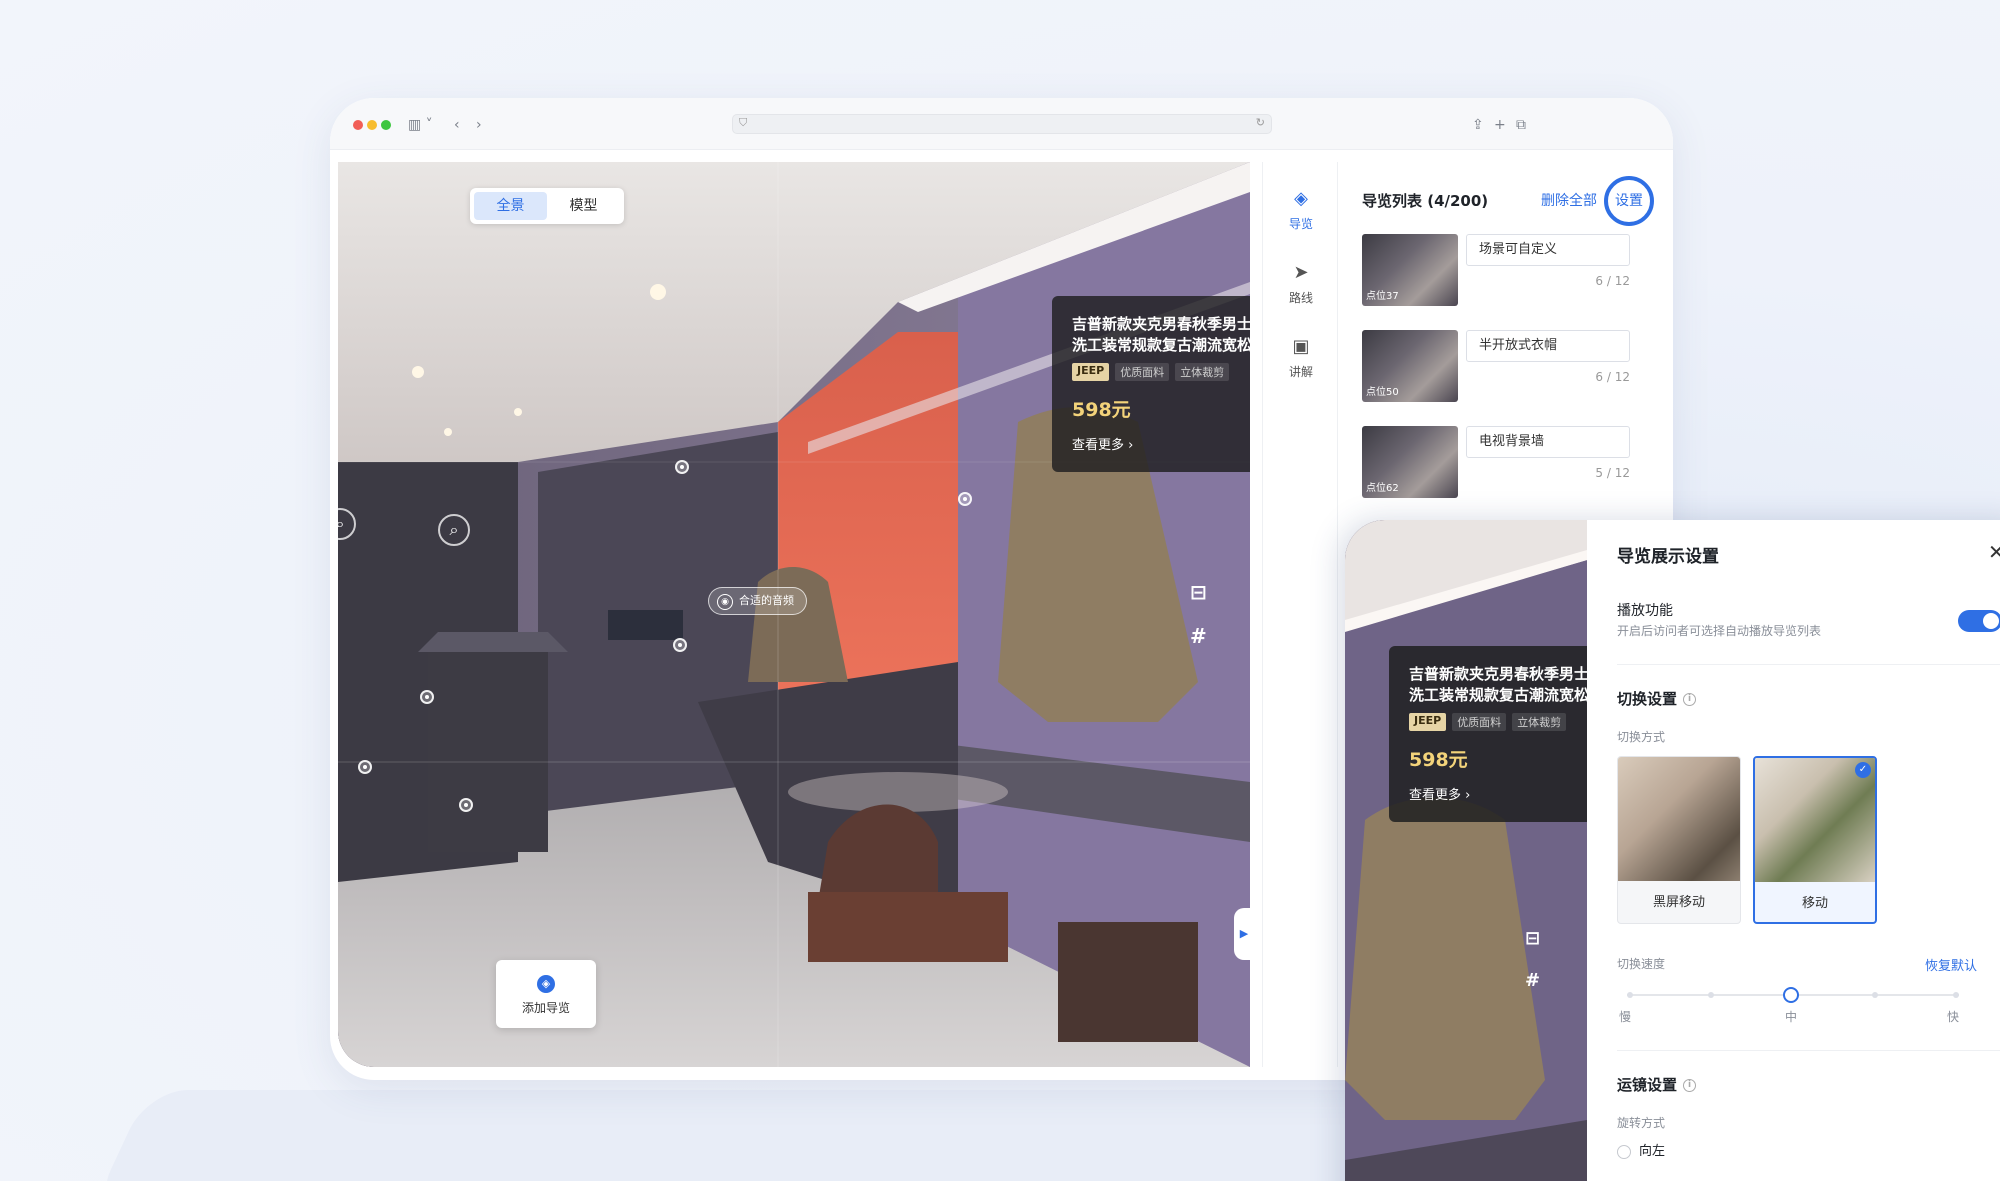 This screenshot has height=1181, width=2000. What do you see at coordinates (1548, 442) in the screenshot?
I see `scene-name-input: 电视背景墙` at bounding box center [1548, 442].